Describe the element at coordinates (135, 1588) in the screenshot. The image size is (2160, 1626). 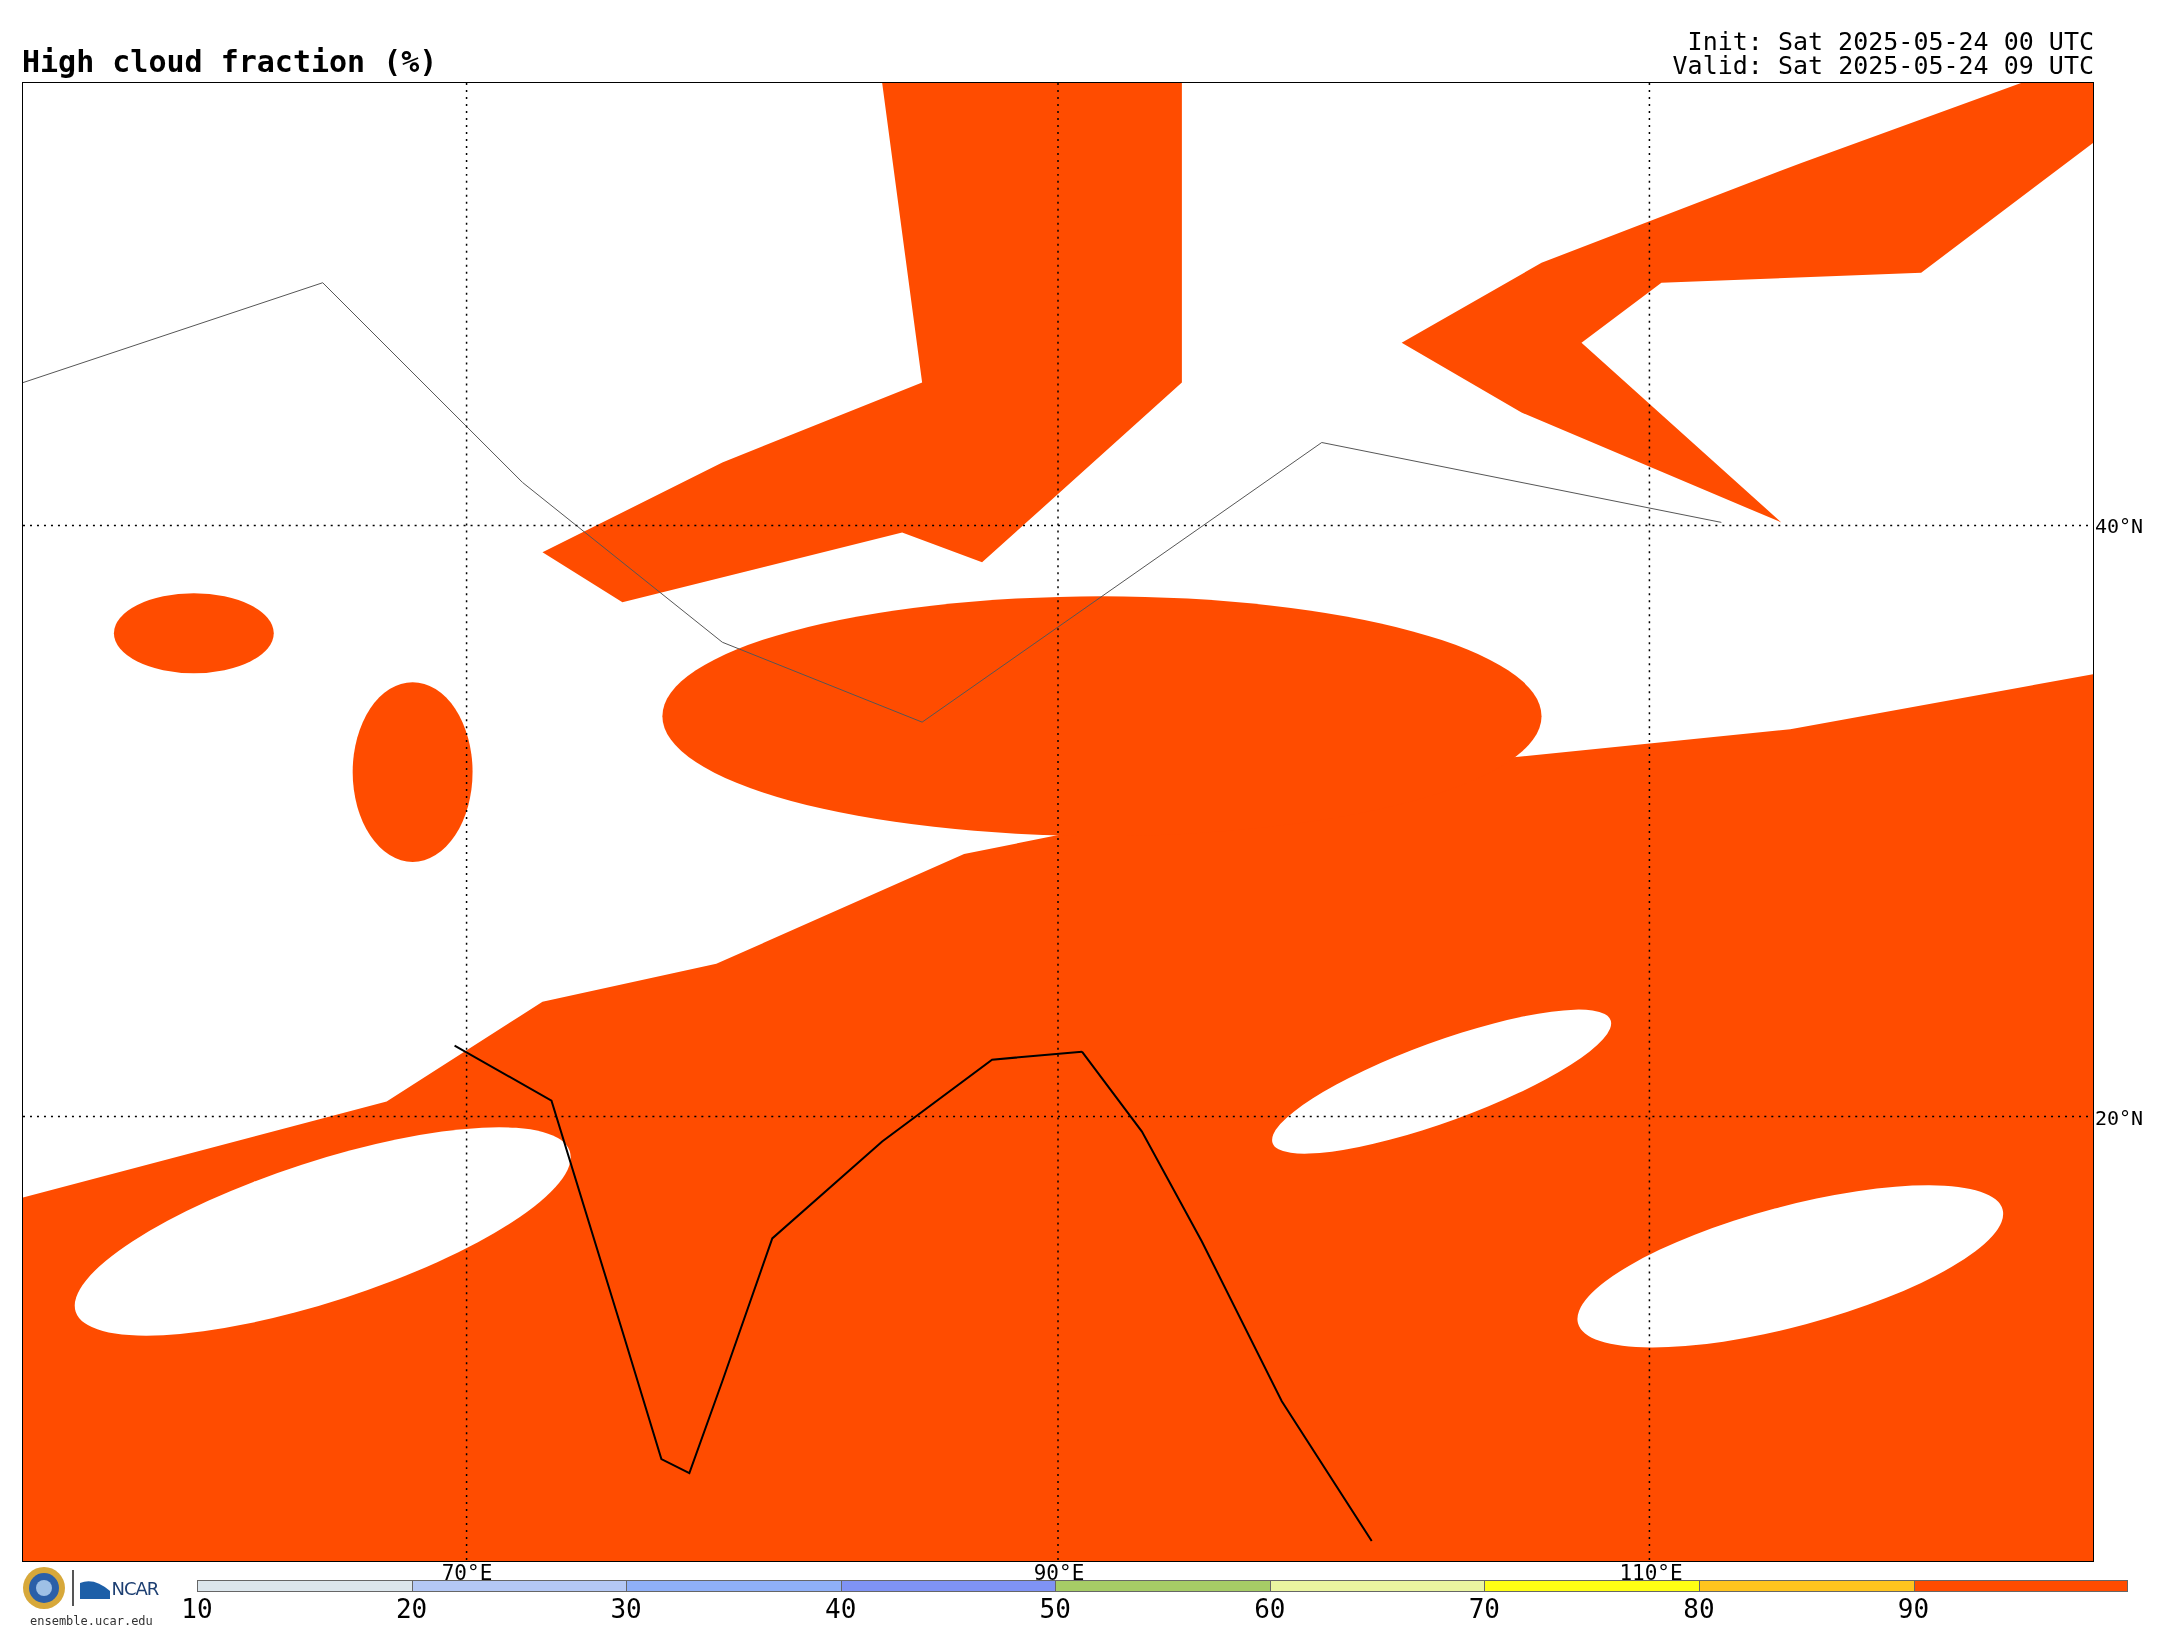
I see `logo-wordmark: NCAR` at that location.